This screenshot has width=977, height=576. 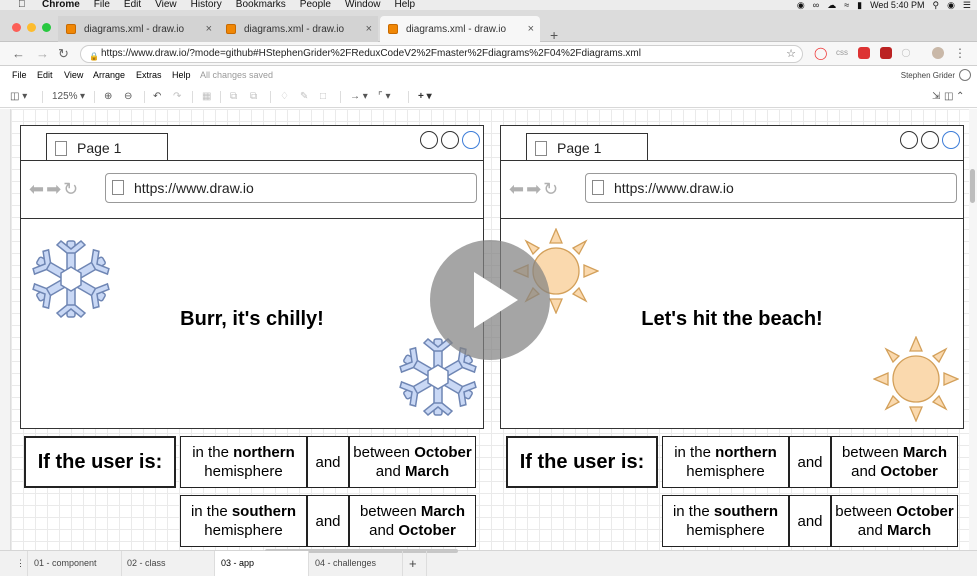 What do you see at coordinates (973, 329) in the screenshot?
I see `vertical-scrollbar` at bounding box center [973, 329].